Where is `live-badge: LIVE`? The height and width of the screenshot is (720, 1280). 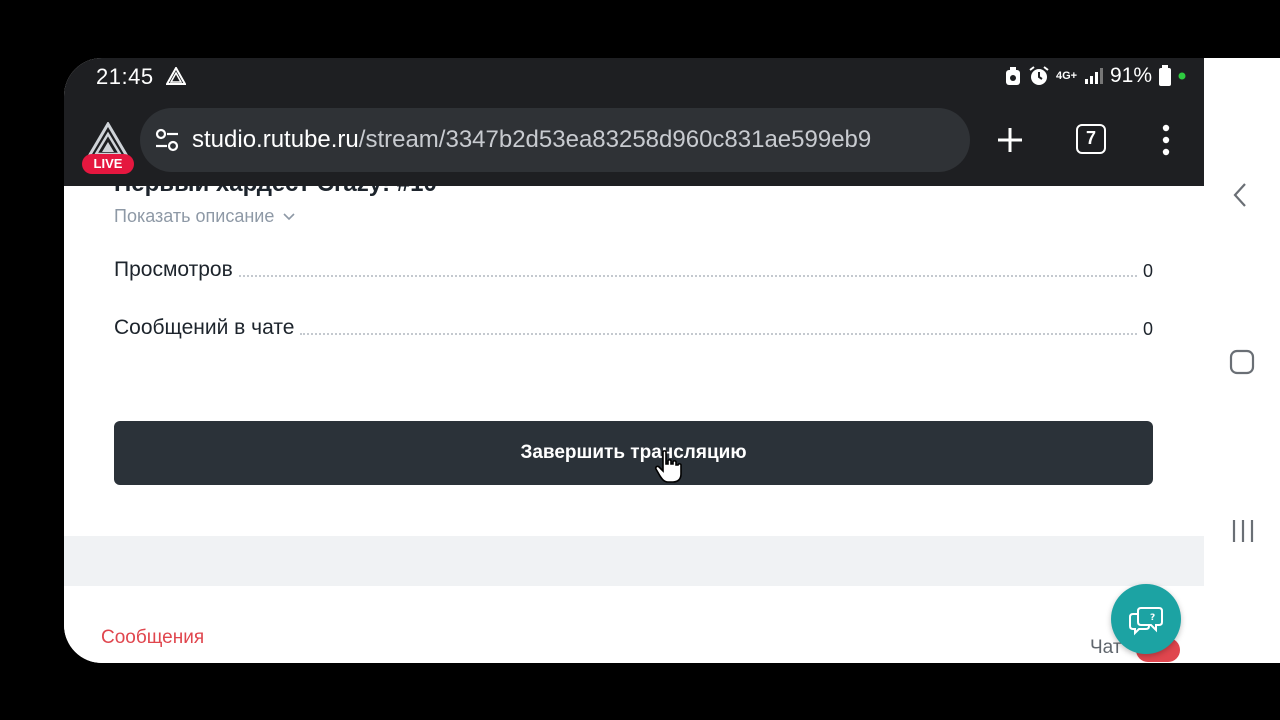
live-badge: LIVE is located at coordinates (108, 164).